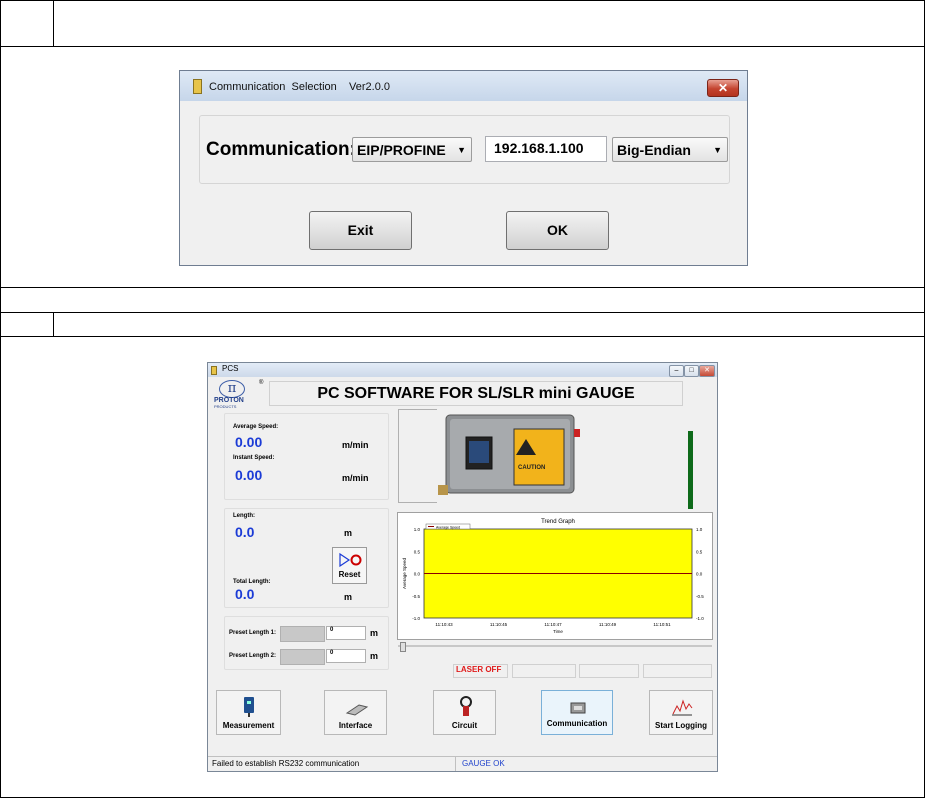 This screenshot has height=798, width=925. What do you see at coordinates (346, 633) in the screenshot?
I see `preset-length-1-input: 0` at bounding box center [346, 633].